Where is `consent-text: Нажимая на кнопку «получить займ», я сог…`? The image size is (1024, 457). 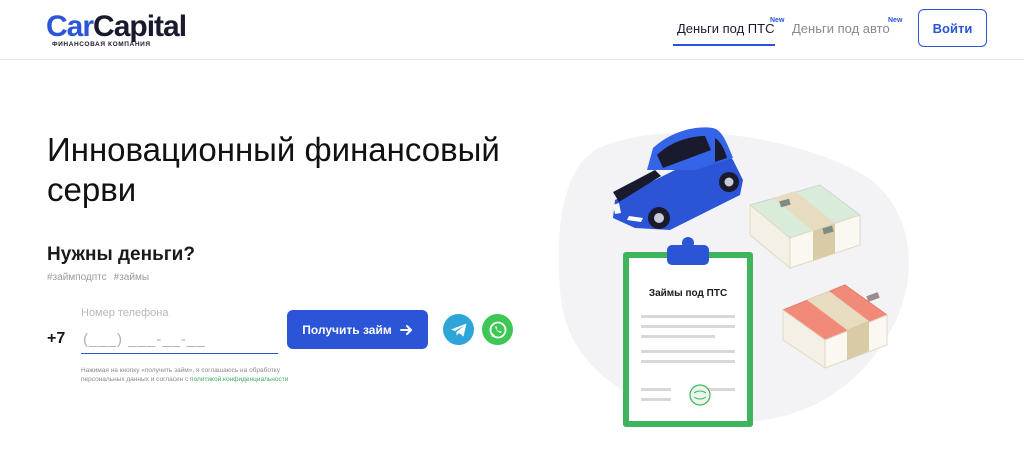
consent-text: Нажимая на кнопку «получить займ», я сог… is located at coordinates (185, 375).